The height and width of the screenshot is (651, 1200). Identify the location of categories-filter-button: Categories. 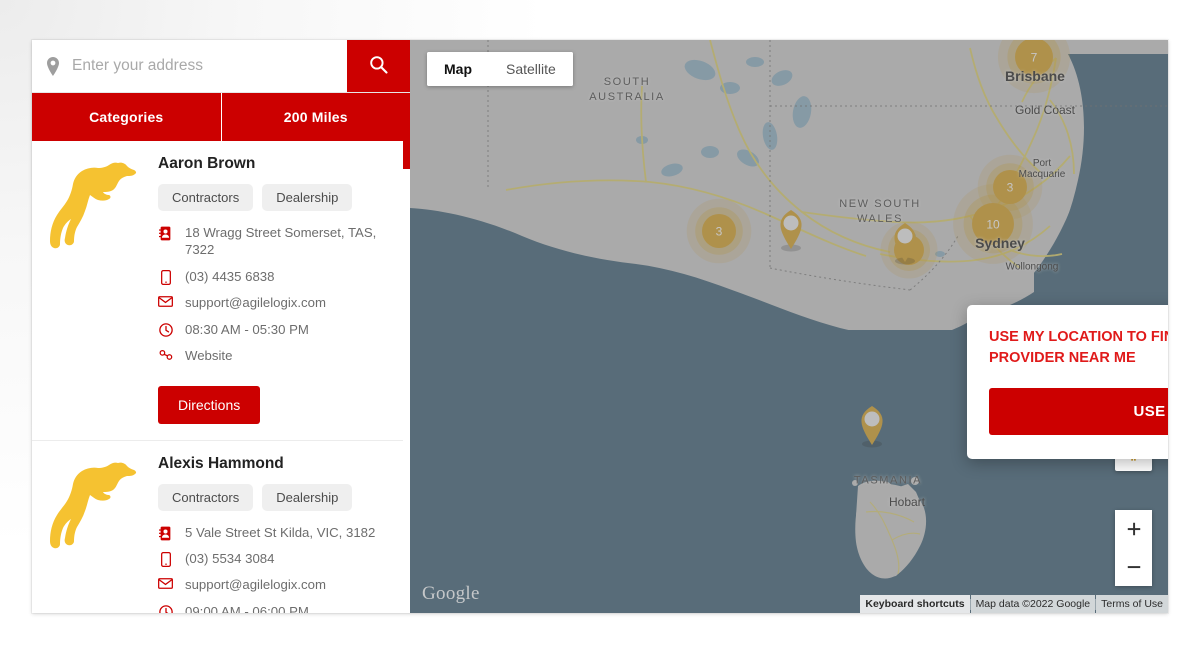
(126, 117).